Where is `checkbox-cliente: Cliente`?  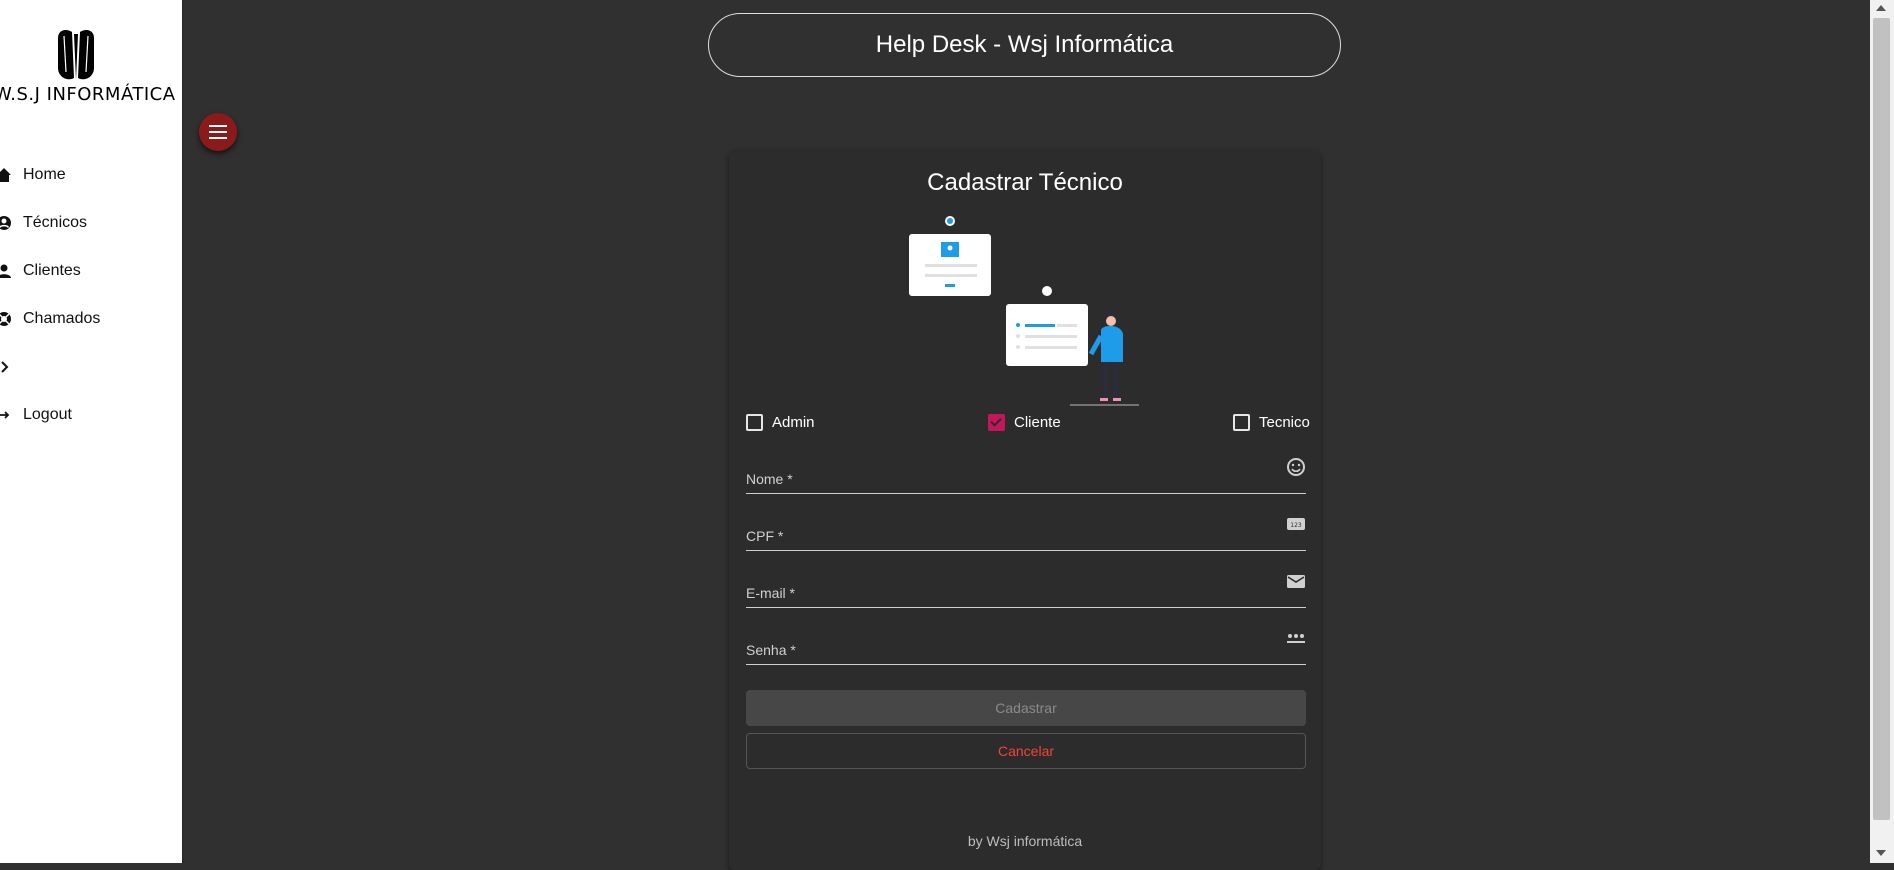 checkbox-cliente: Cliente is located at coordinates (1024, 422).